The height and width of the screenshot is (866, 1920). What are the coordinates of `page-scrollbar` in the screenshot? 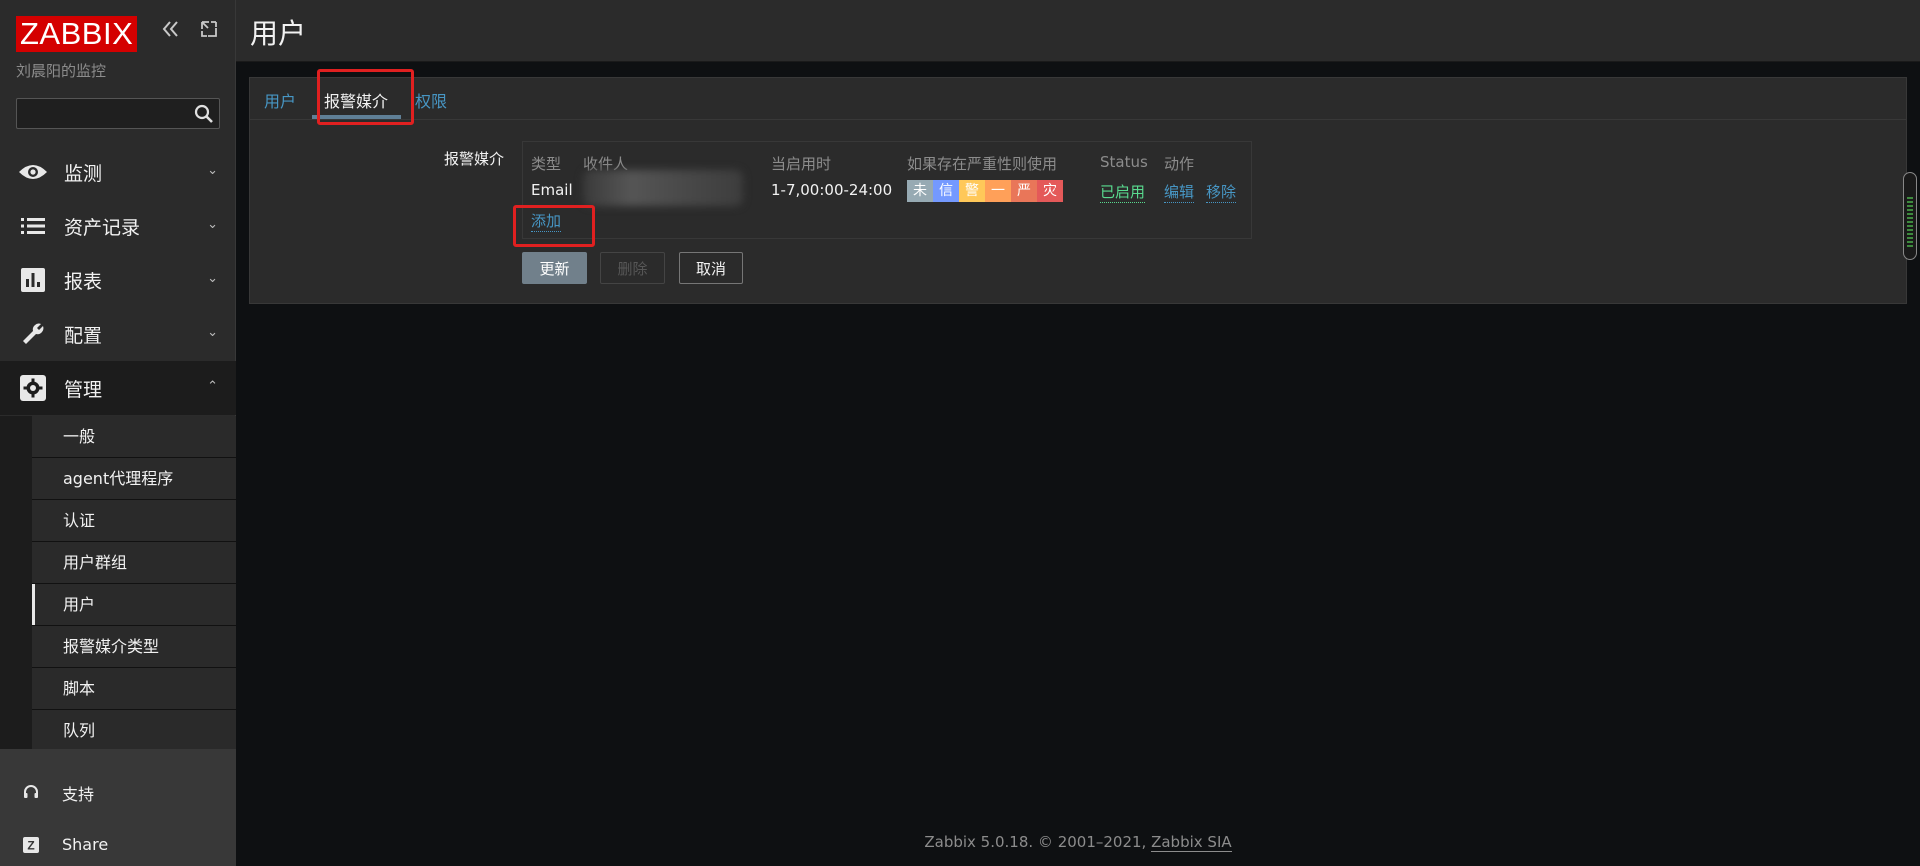 It's located at (1910, 216).